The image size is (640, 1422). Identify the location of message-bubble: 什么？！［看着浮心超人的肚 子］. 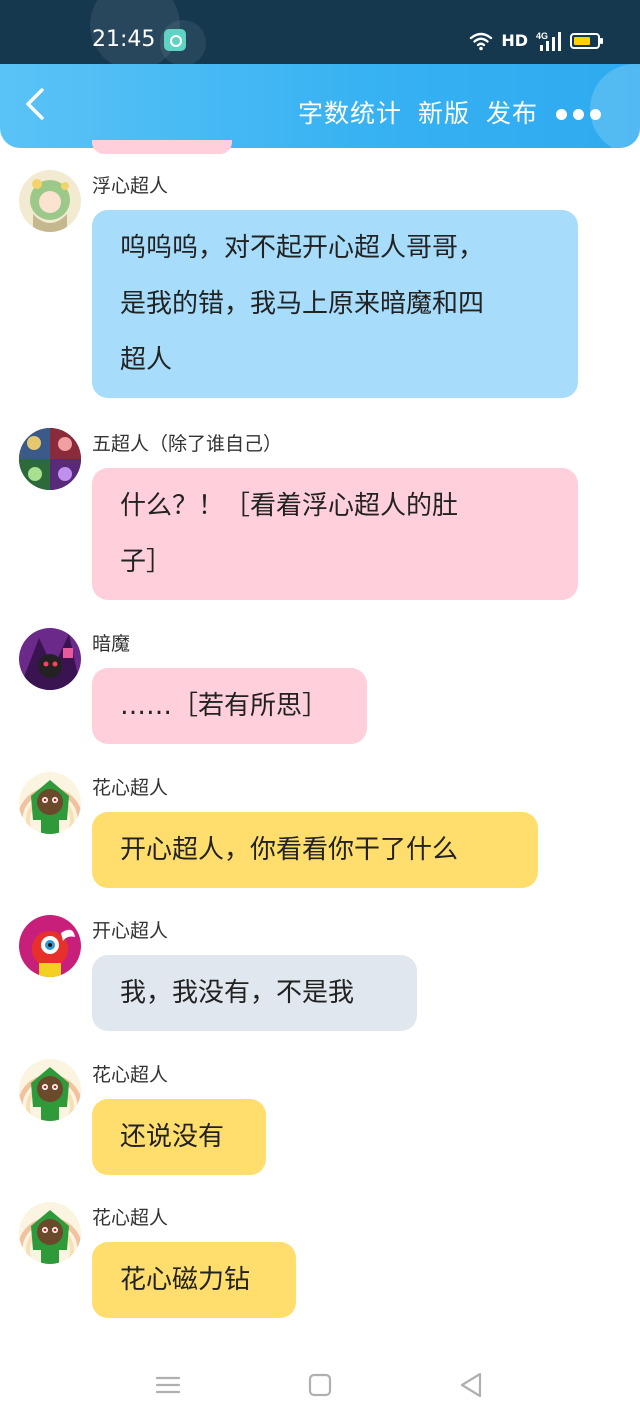
(335, 534).